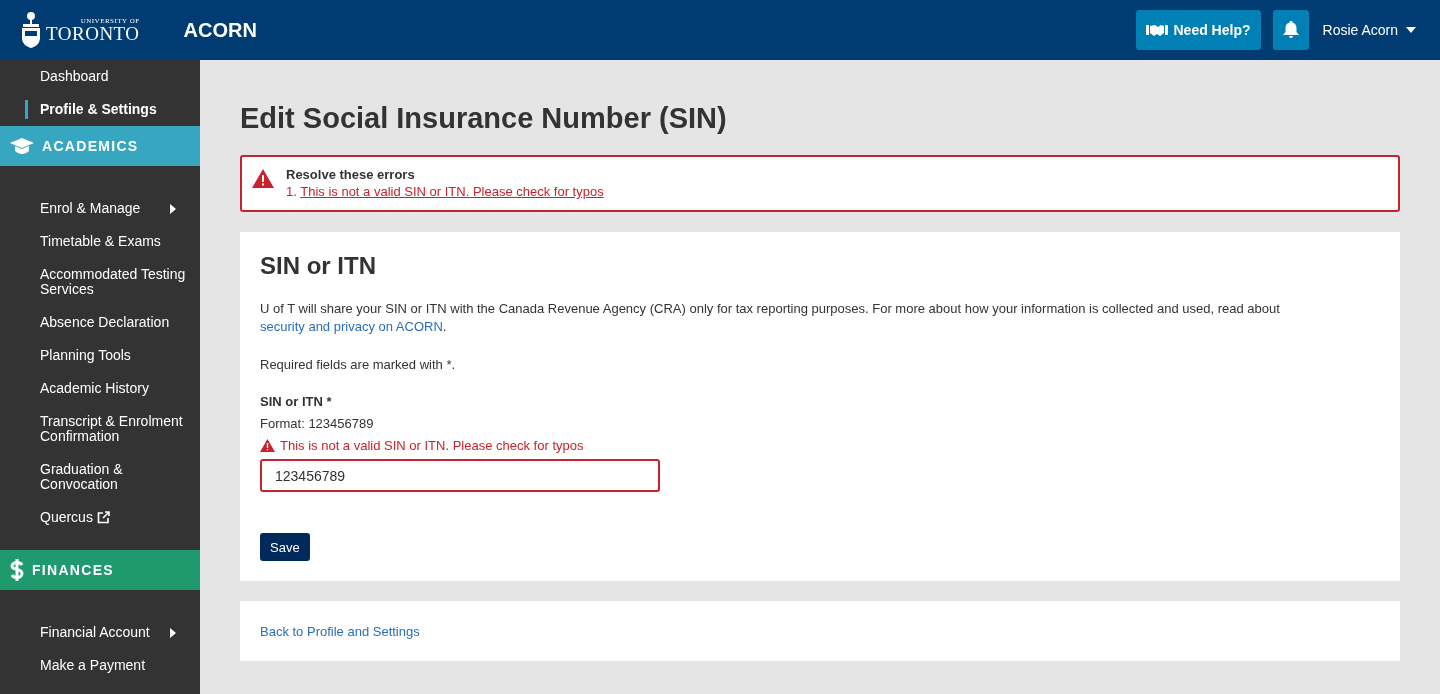 The height and width of the screenshot is (694, 1440). I want to click on sidebar-item: Accommodated Testing Services, so click(100, 282).